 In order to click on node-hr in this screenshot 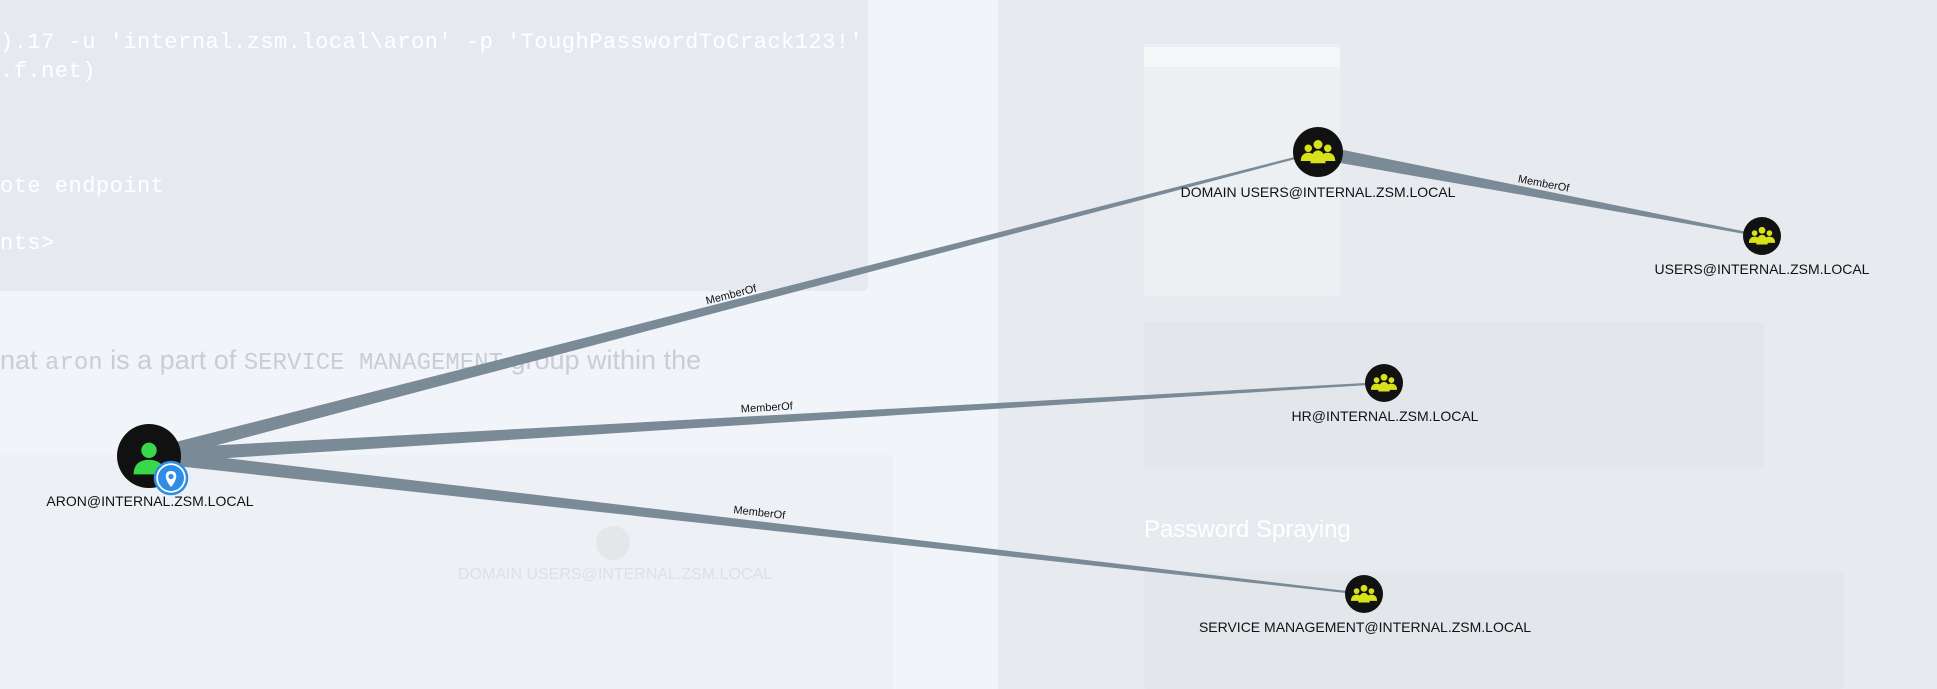, I will do `click(1384, 383)`.